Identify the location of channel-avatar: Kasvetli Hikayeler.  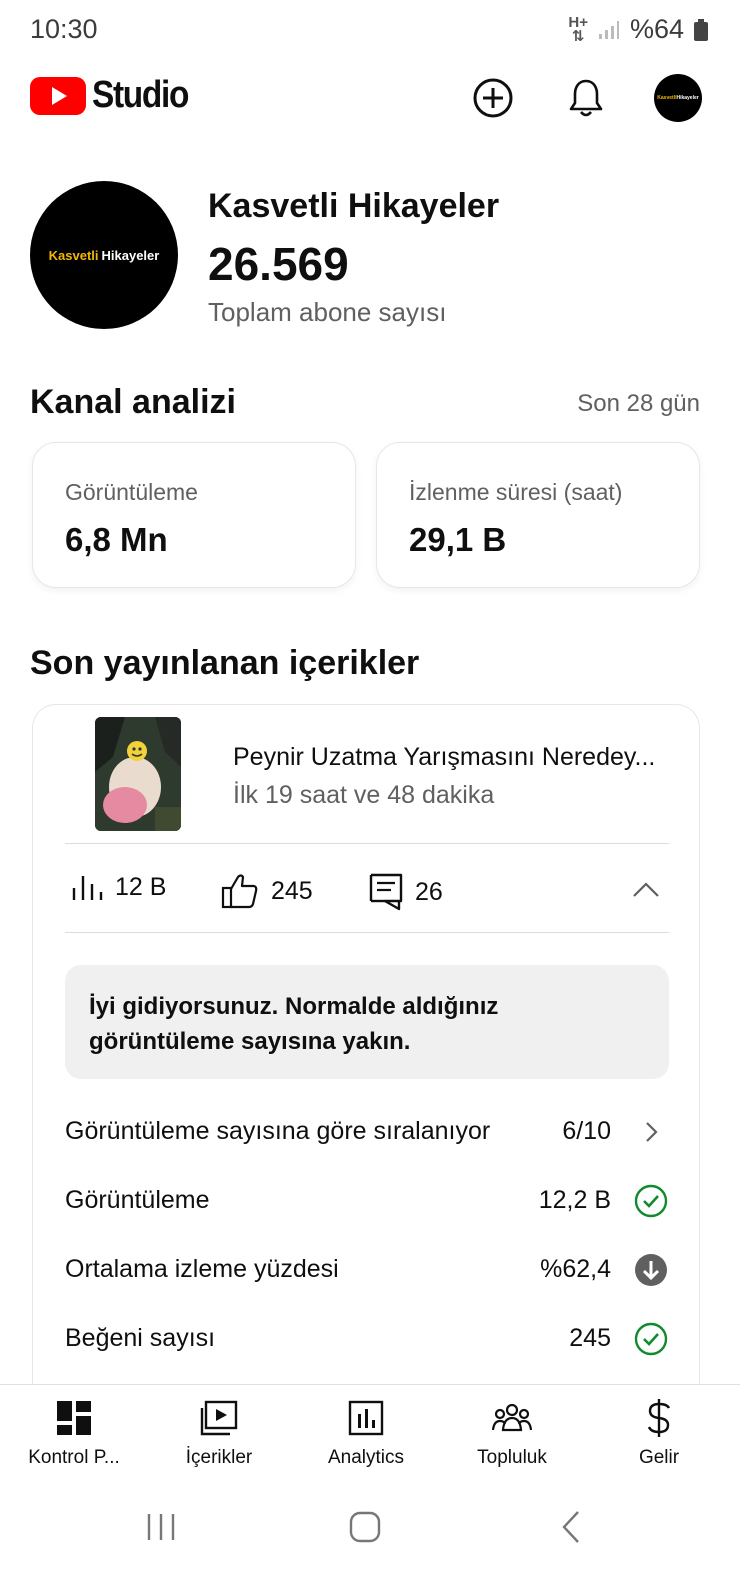
(104, 255).